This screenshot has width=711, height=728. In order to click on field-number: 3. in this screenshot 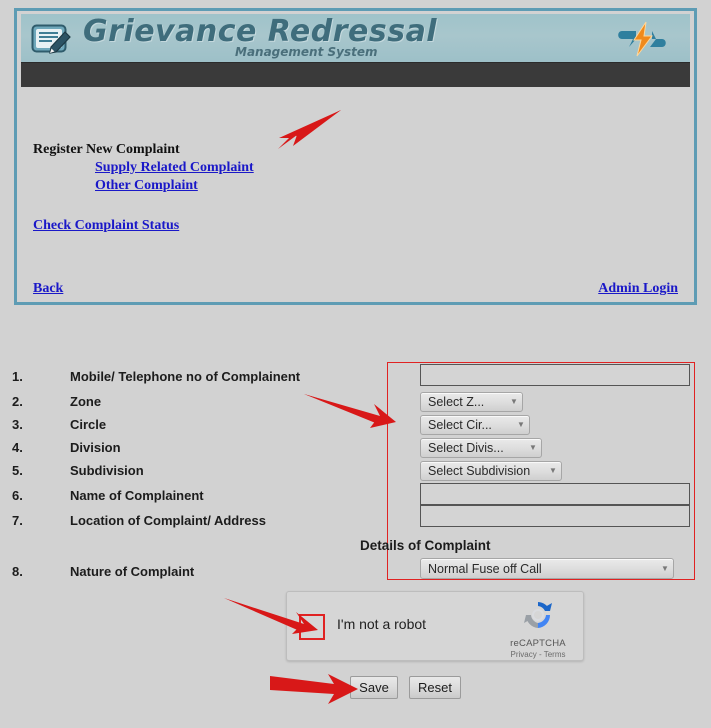, I will do `click(17, 424)`.